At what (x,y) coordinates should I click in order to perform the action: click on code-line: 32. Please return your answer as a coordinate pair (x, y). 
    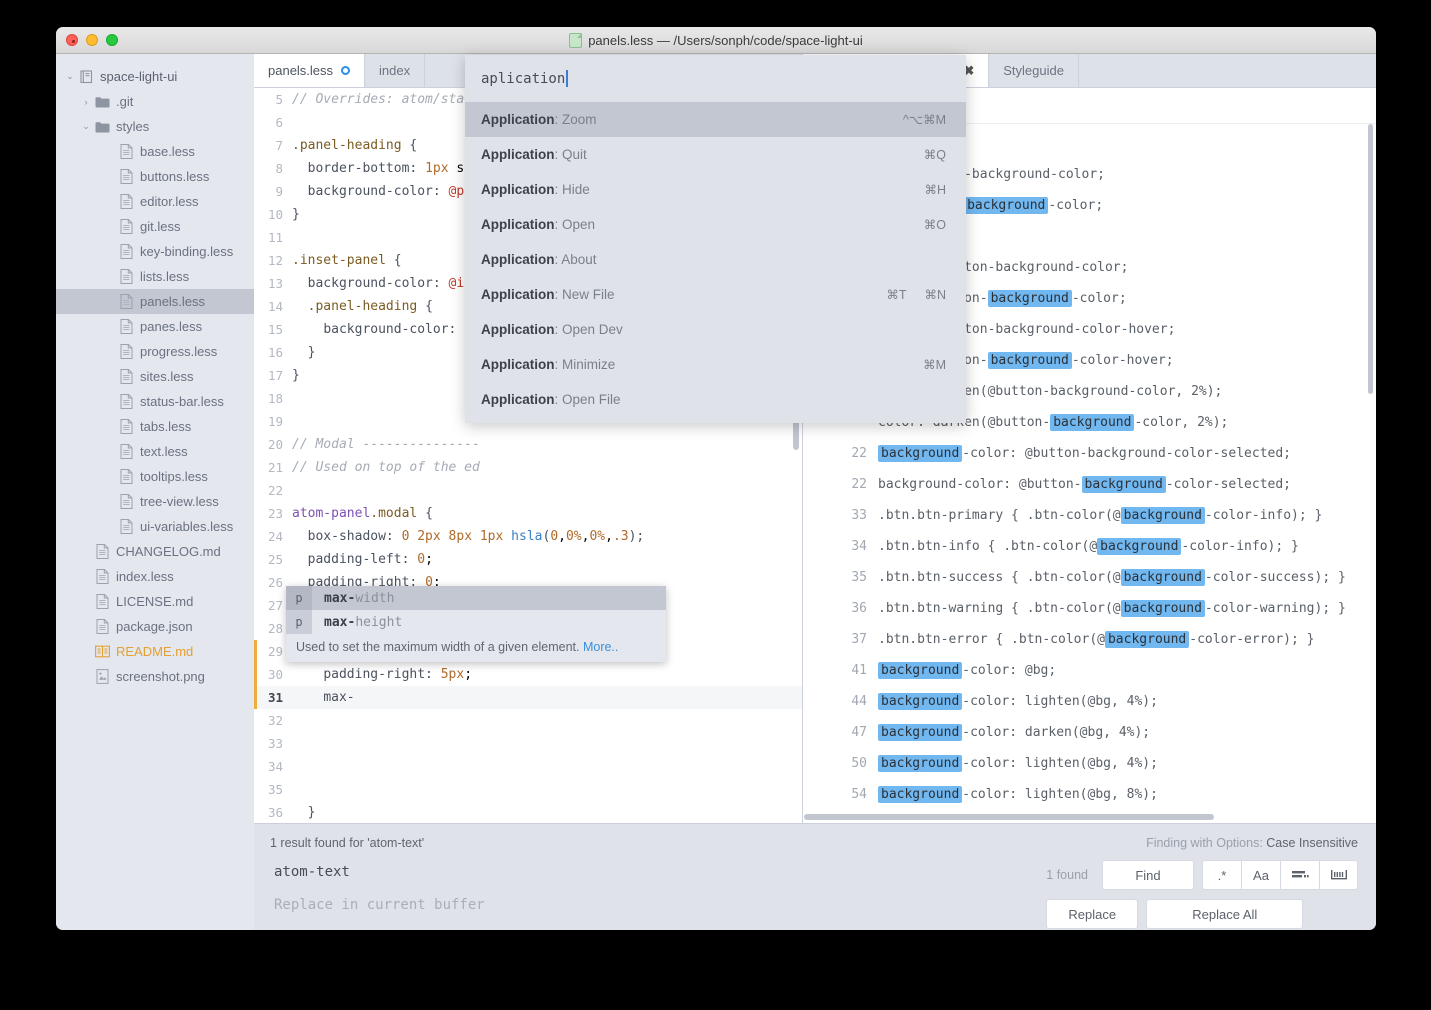
    Looking at the image, I should click on (528, 720).